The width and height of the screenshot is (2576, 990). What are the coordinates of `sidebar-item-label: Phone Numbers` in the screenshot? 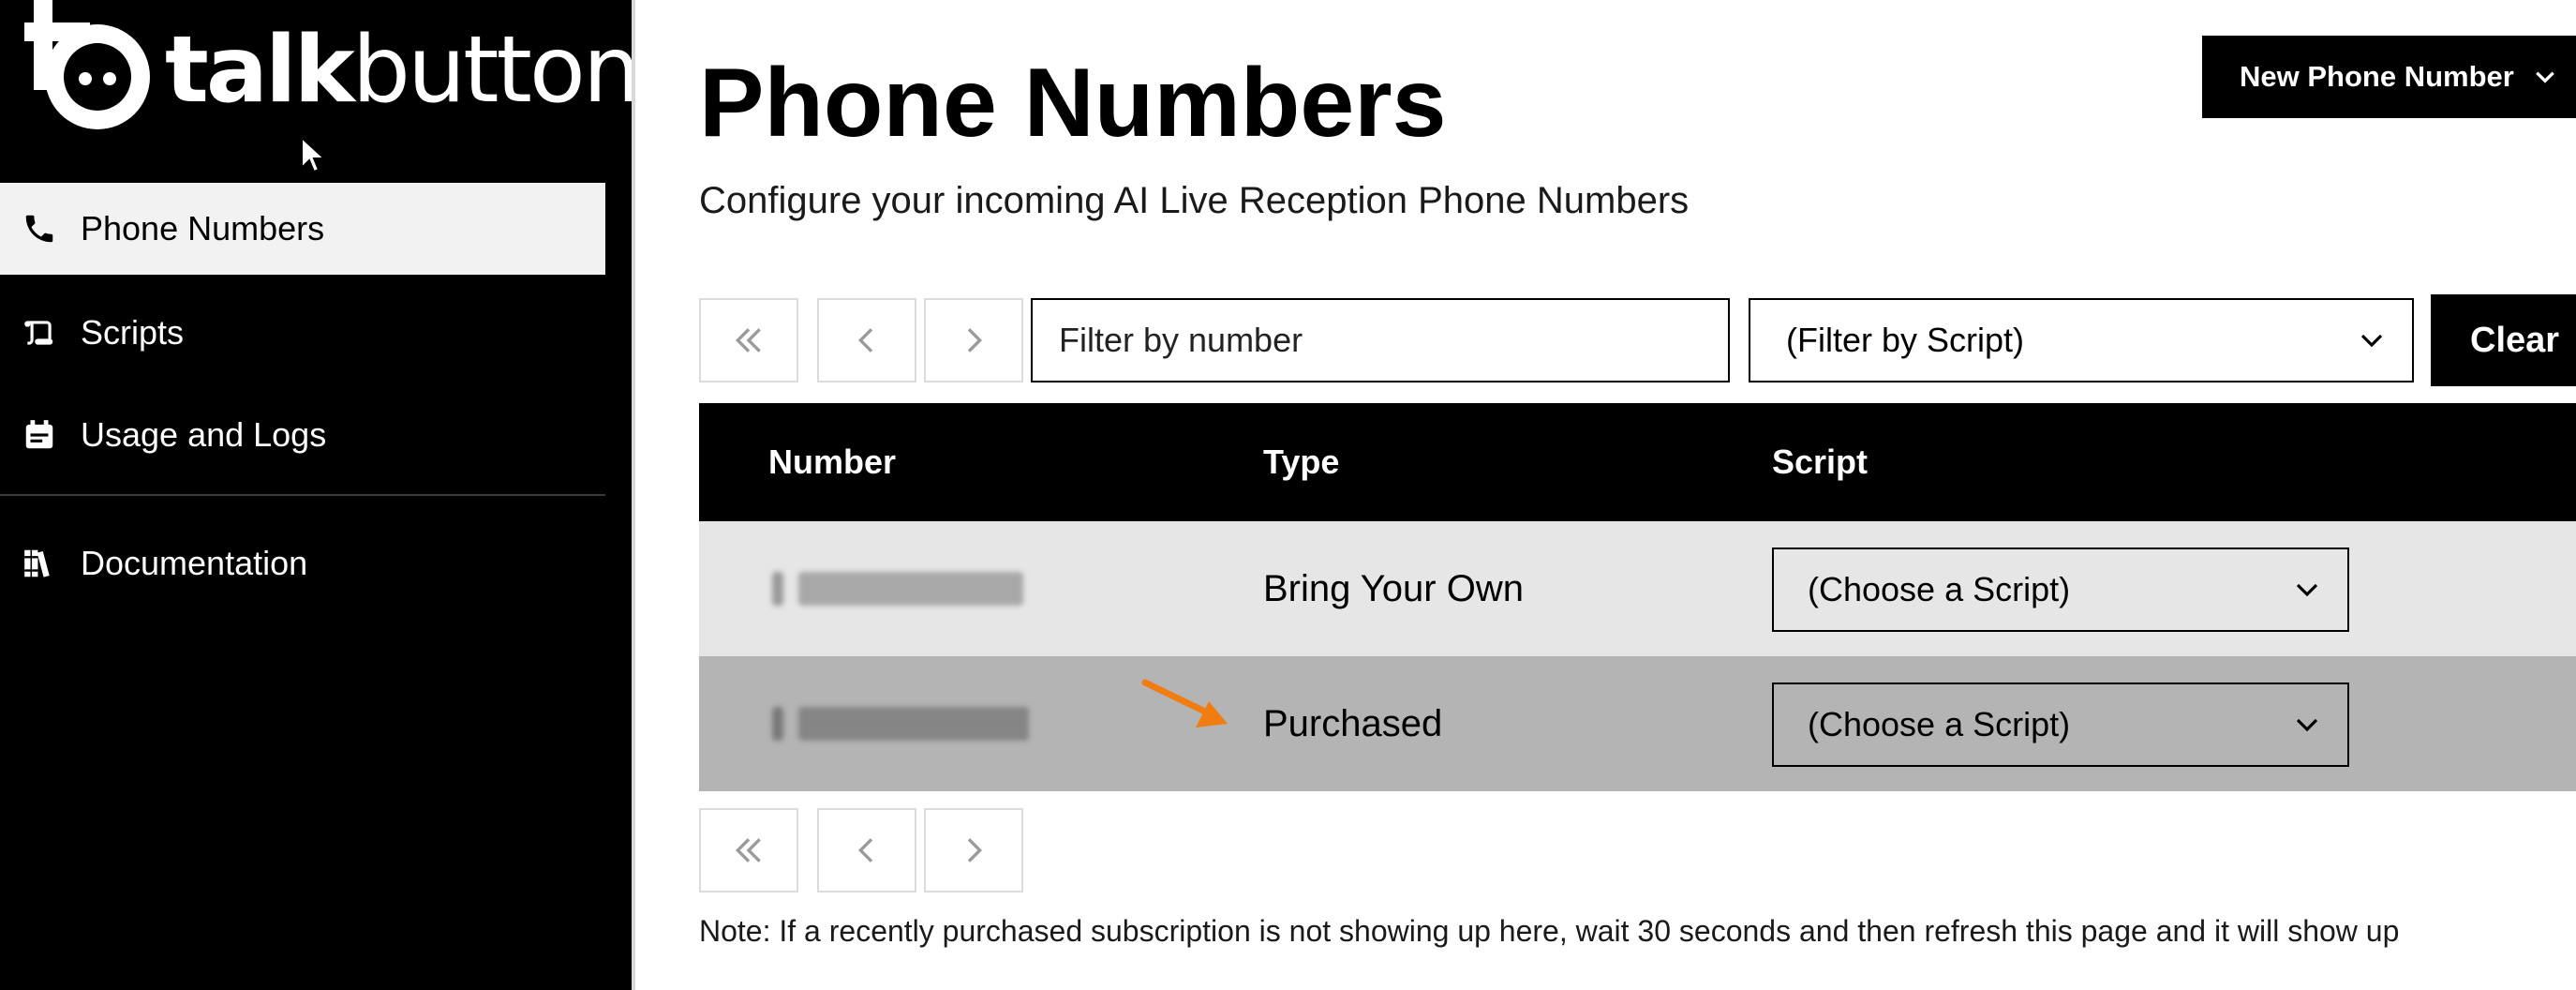 It's located at (203, 228).